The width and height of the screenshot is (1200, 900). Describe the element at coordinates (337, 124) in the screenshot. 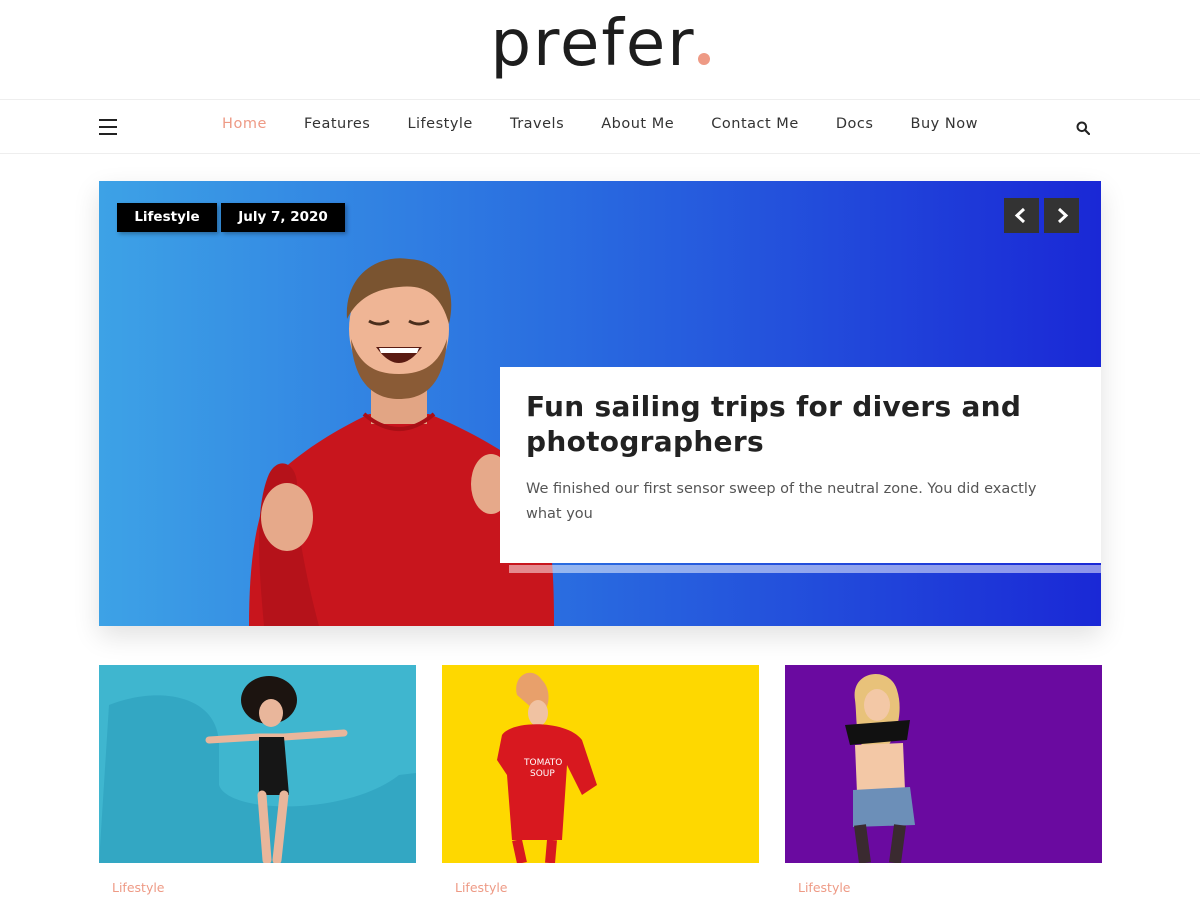

I see `nav-item-features: Features` at that location.